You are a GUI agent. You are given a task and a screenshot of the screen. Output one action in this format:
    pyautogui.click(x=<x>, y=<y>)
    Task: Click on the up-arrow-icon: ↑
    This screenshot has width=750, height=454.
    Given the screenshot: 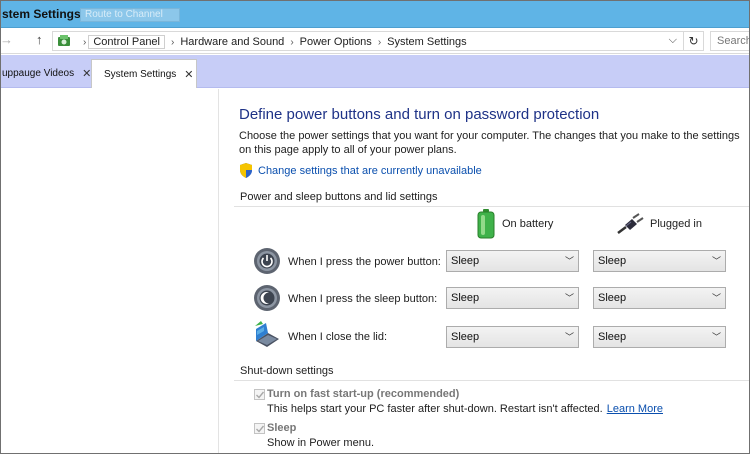 What is the action you would take?
    pyautogui.click(x=39, y=39)
    